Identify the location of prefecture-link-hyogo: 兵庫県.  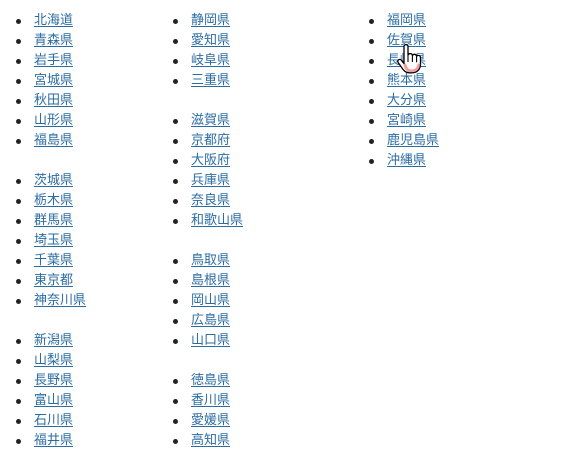
(210, 180).